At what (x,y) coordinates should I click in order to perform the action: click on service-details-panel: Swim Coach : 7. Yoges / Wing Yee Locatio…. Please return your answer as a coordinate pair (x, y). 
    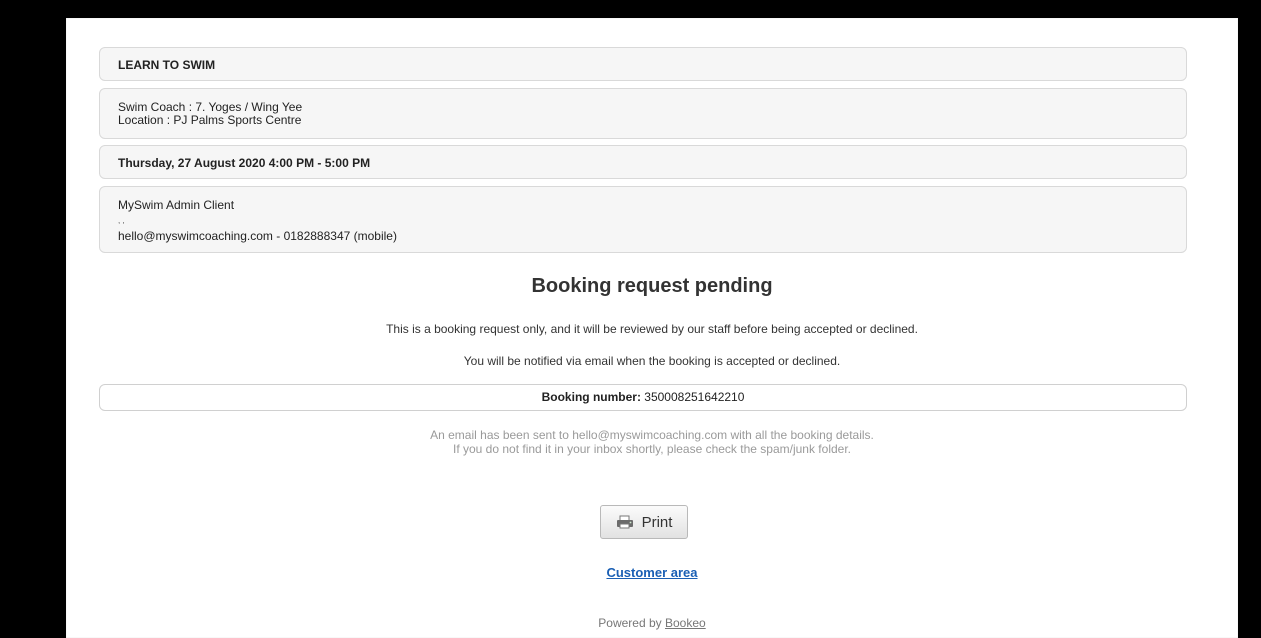
    Looking at the image, I should click on (643, 113).